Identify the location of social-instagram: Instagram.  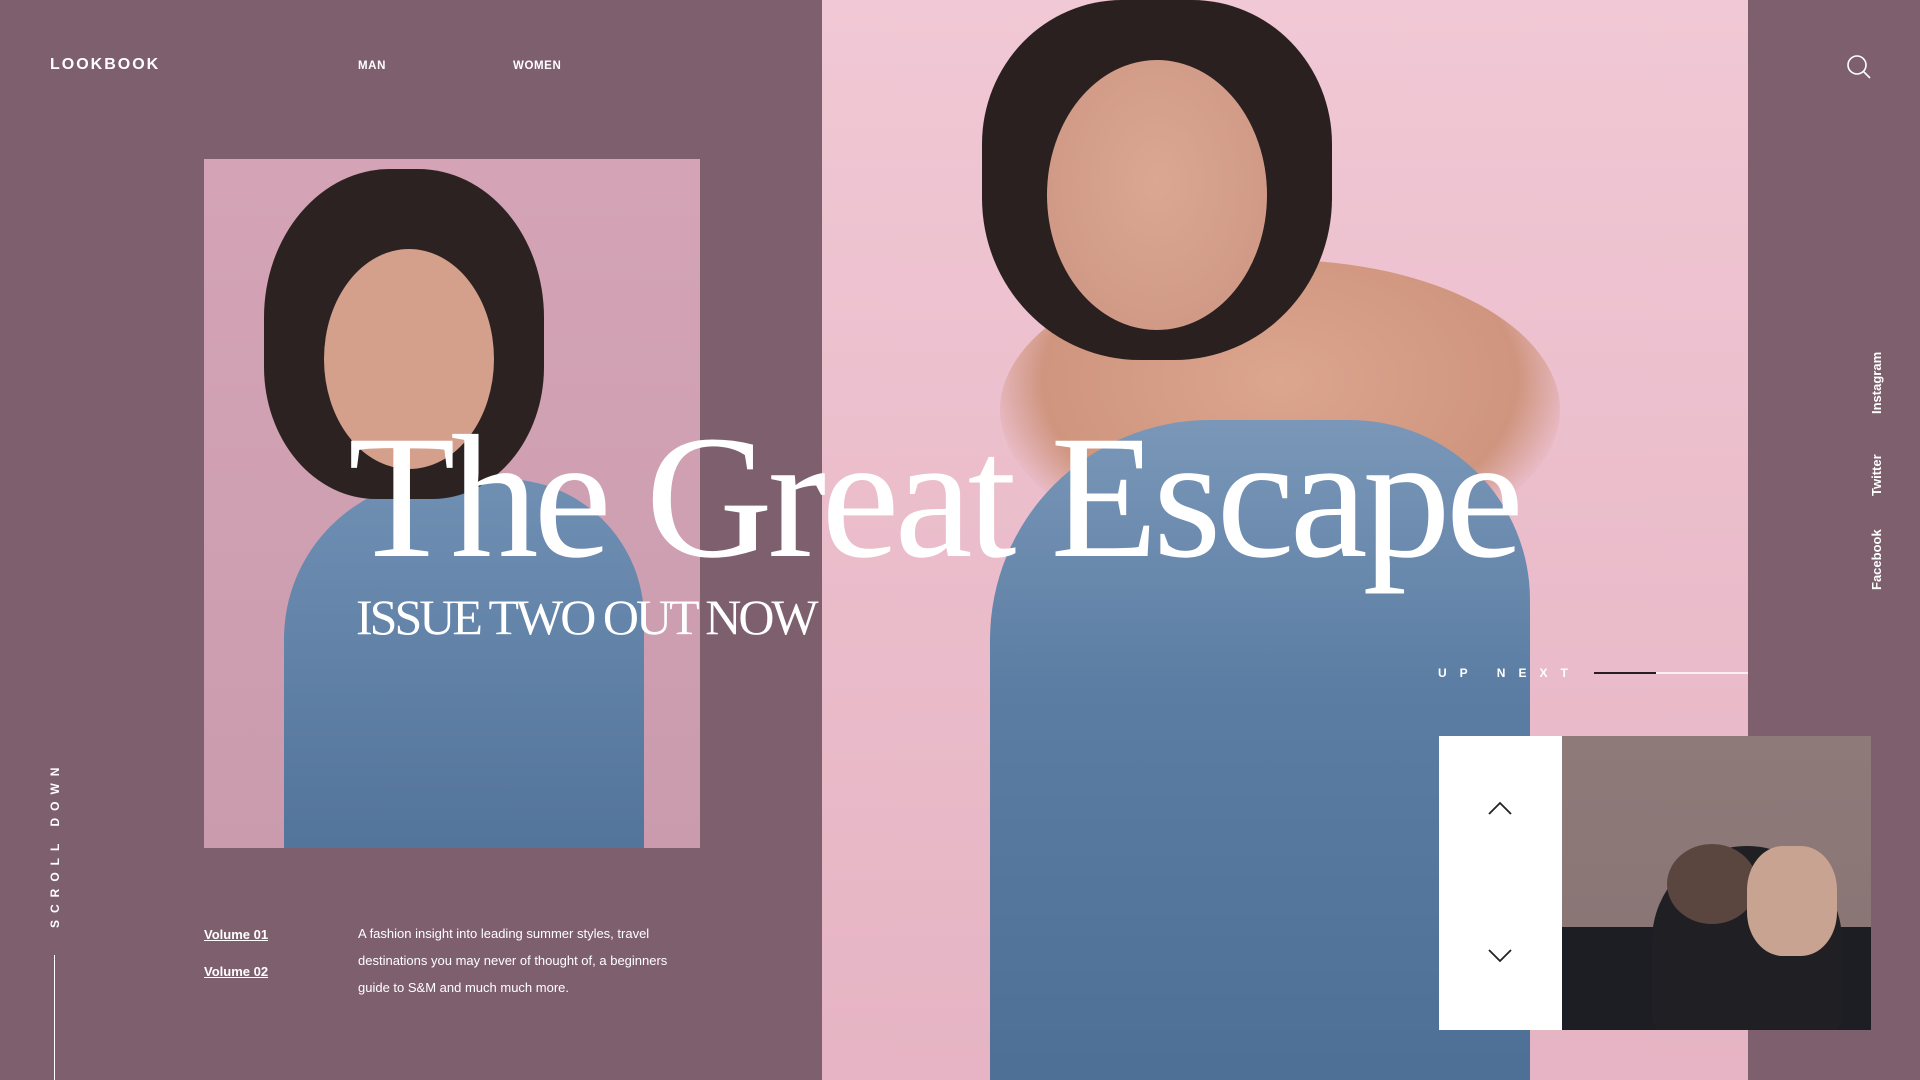
(1876, 383).